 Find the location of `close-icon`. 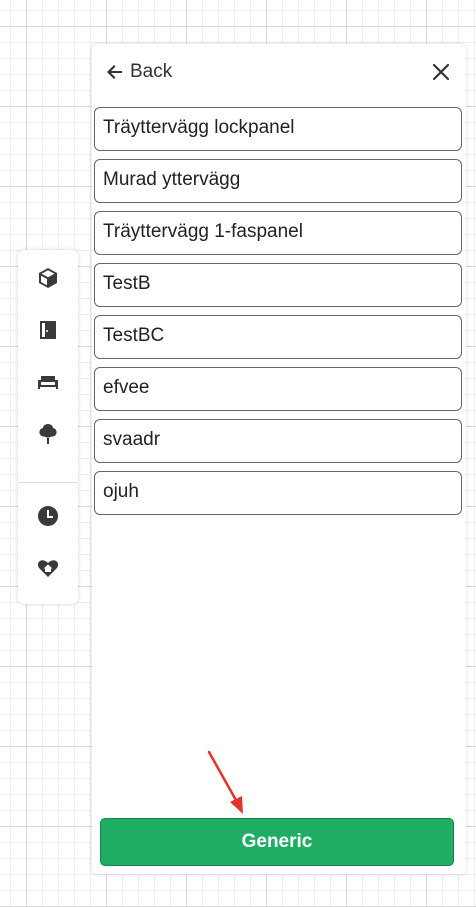

close-icon is located at coordinates (441, 72).